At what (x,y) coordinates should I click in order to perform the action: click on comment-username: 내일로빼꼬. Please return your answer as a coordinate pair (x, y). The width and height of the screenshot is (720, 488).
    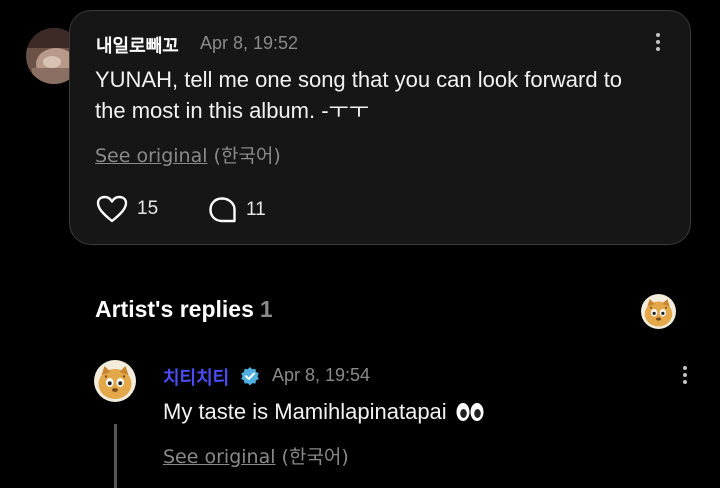
    Looking at the image, I should click on (137, 45).